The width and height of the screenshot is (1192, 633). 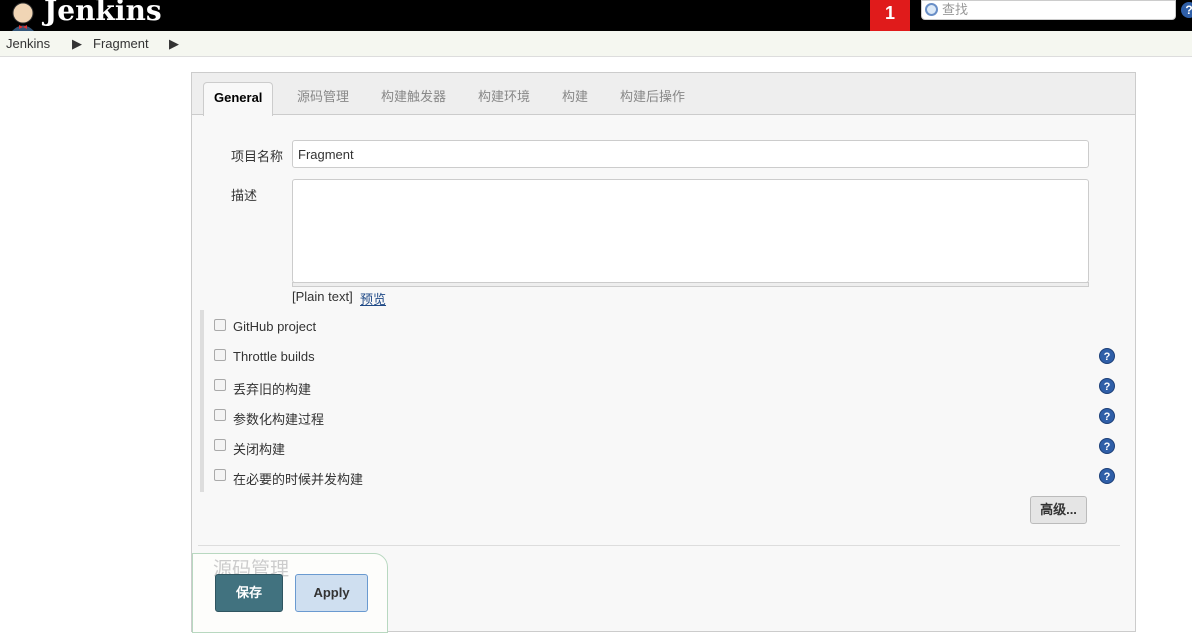 I want to click on save-button: 保存, so click(x=249, y=593).